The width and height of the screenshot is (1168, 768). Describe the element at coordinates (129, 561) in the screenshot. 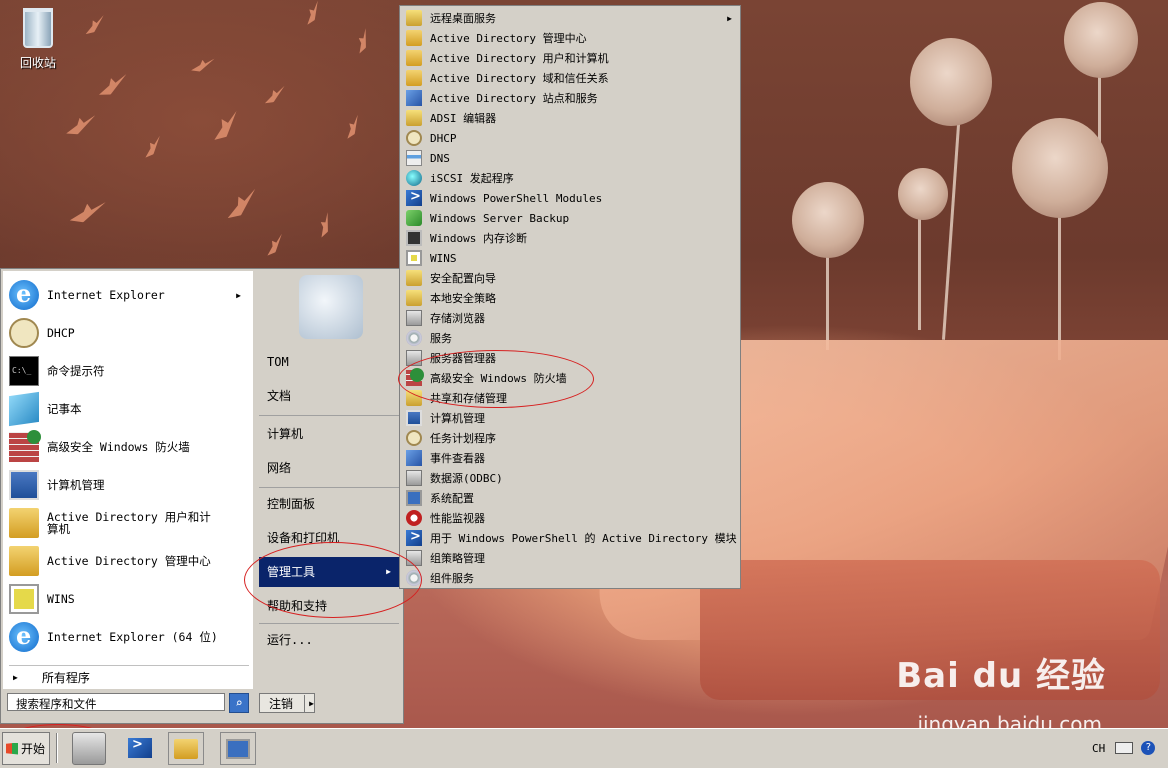

I see `pinned-ad-admin-center: Active Directory 管理中心` at that location.